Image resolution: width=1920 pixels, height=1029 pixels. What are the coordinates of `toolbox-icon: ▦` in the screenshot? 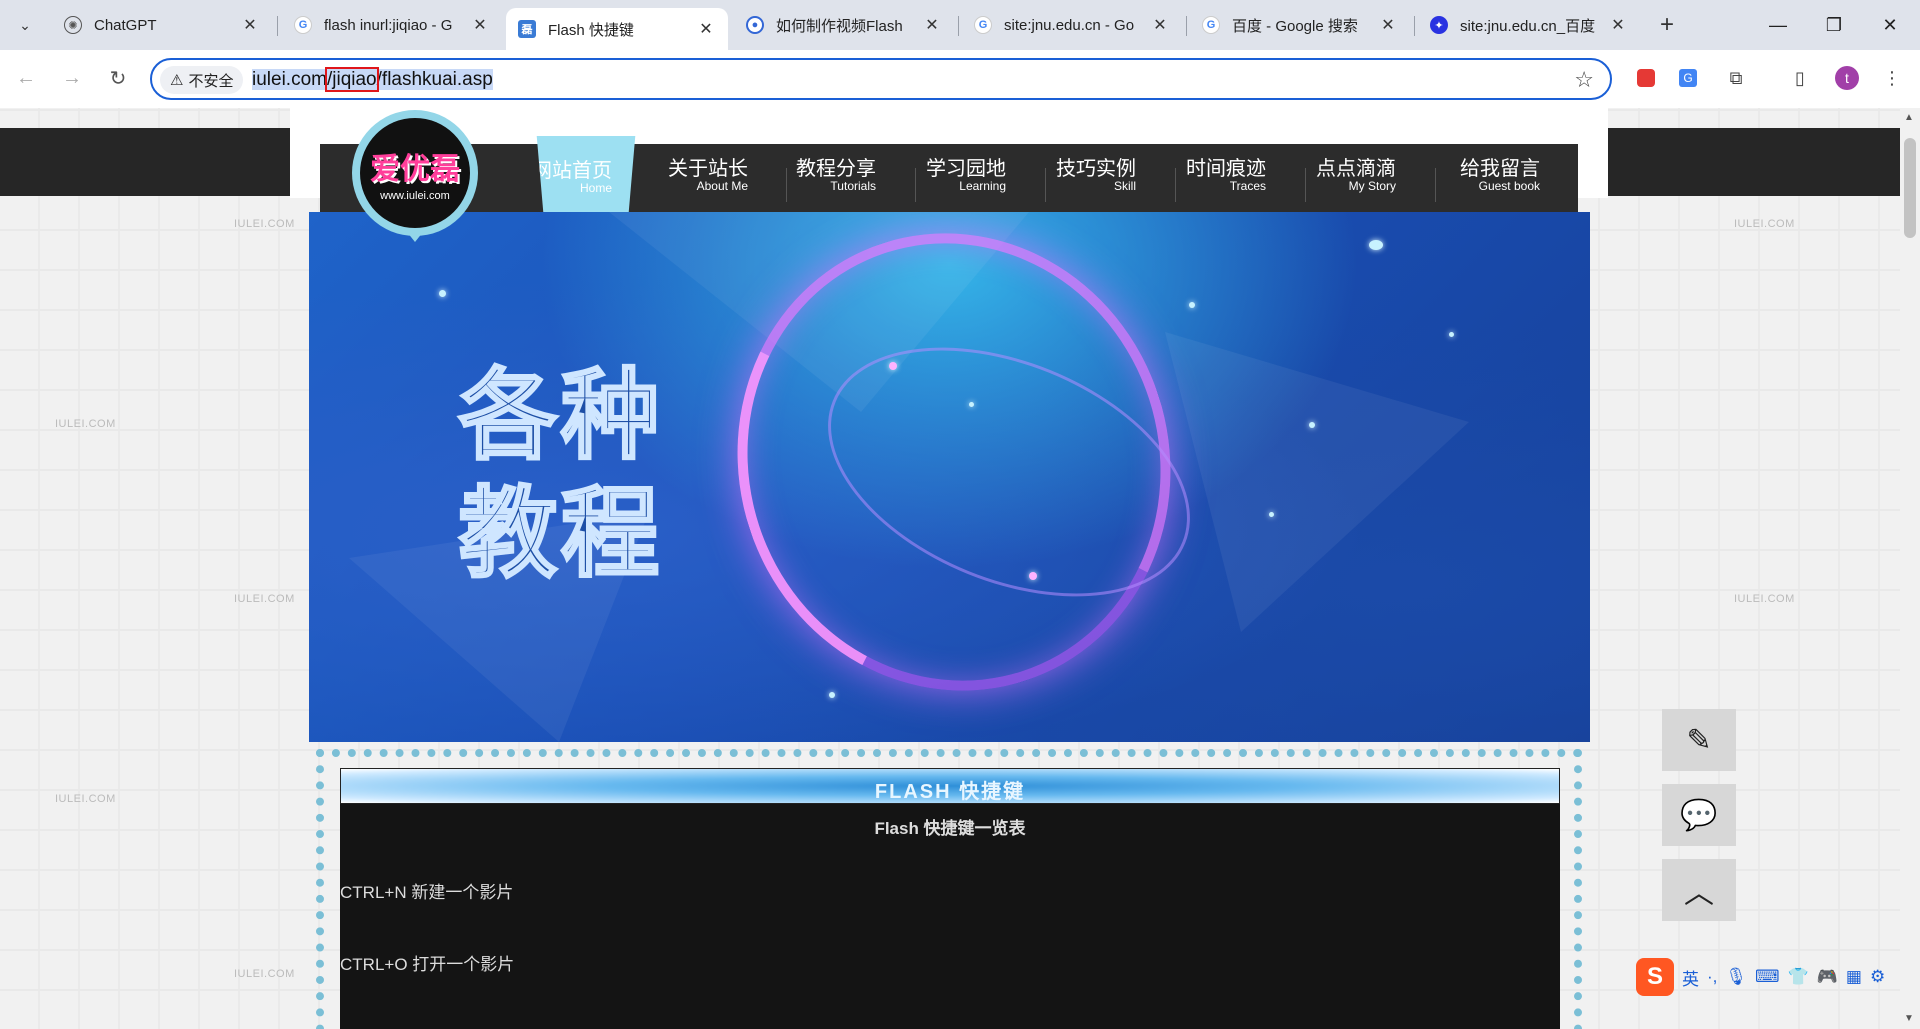 It's located at (1854, 977).